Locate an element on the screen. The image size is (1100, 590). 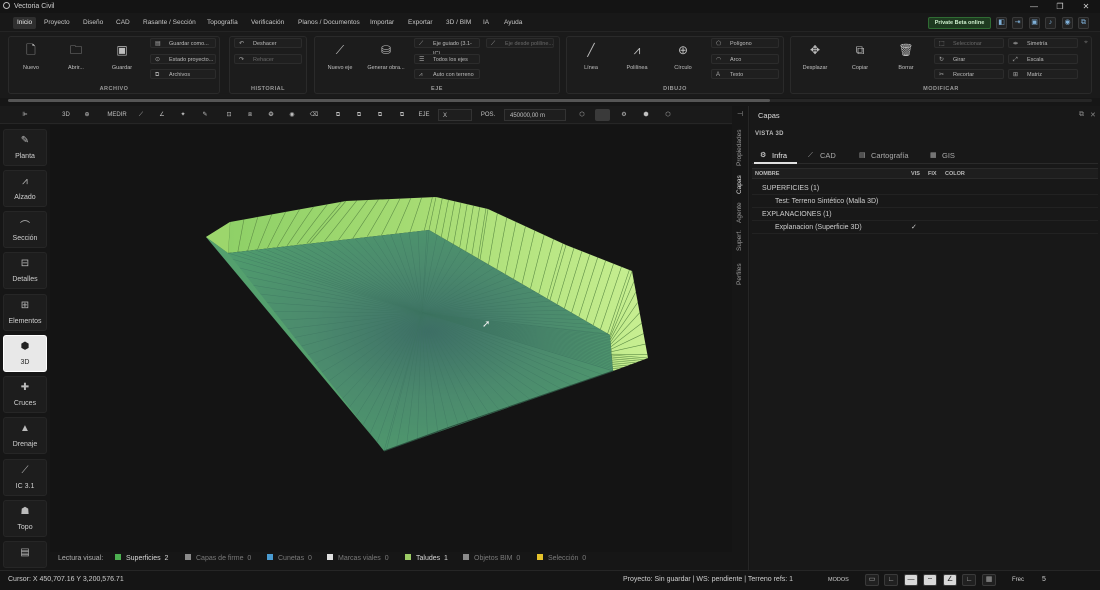
save-icon: ▣ is located at coordinates (1034, 23).